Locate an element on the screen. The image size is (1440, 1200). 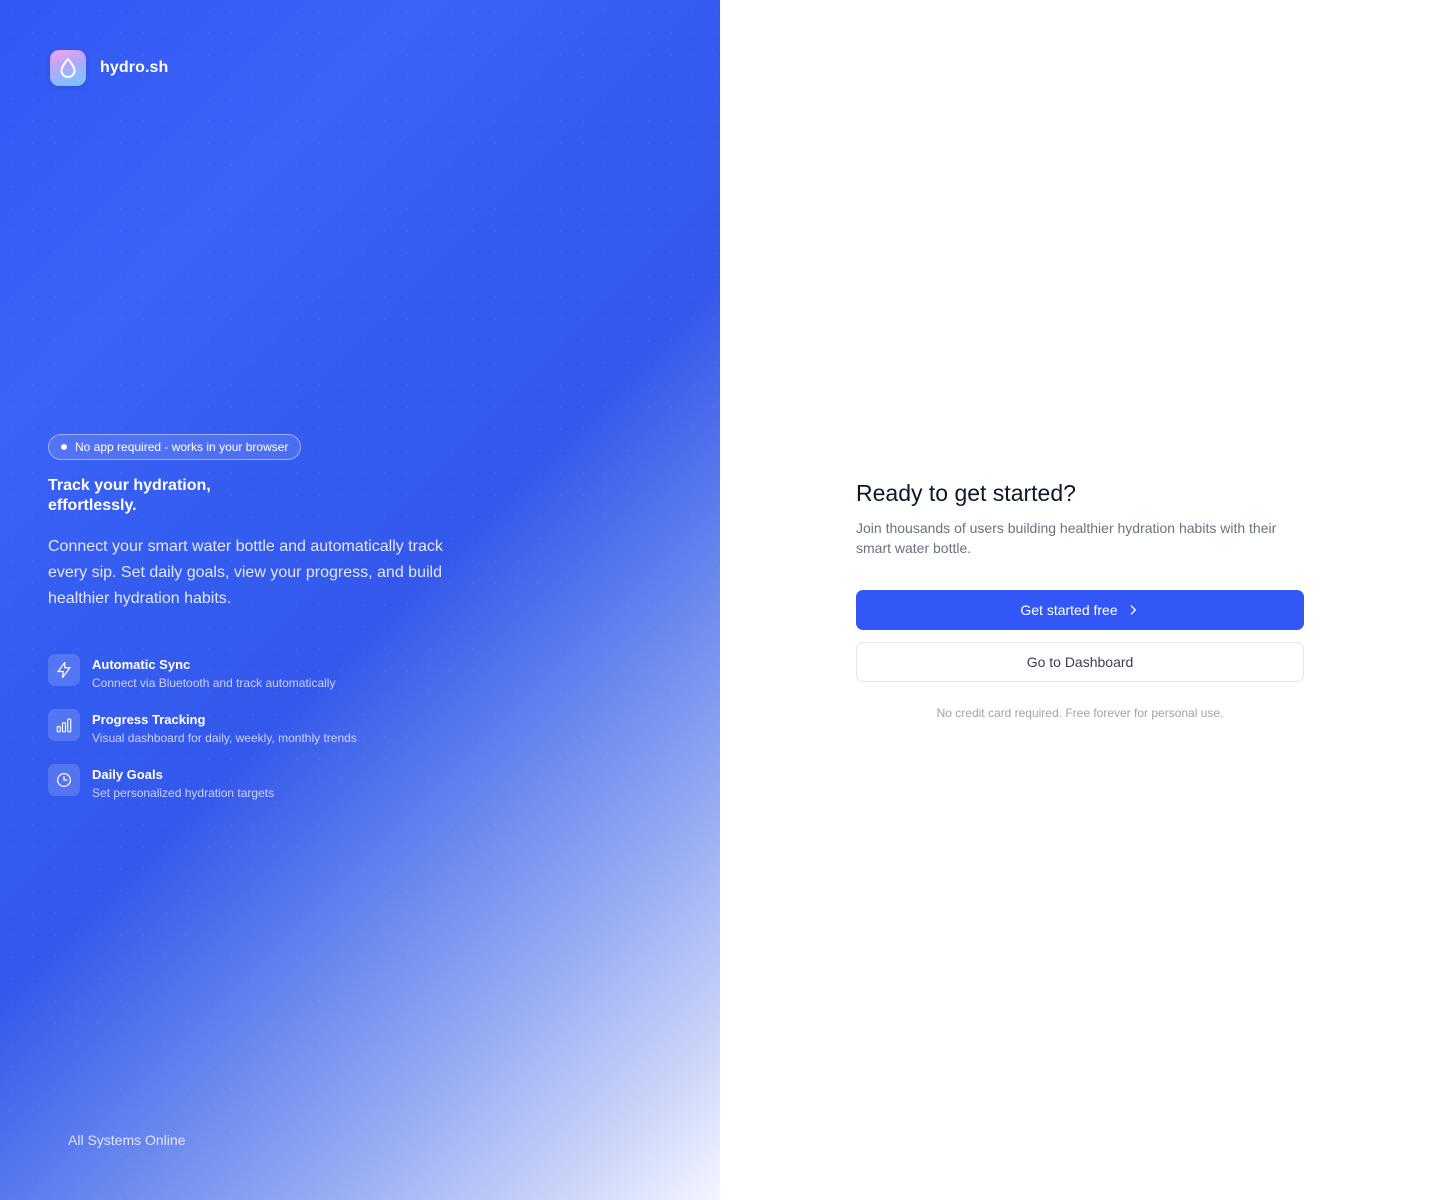
go-to-dashboard-label: Go to Dashboard is located at coordinates (1080, 662).